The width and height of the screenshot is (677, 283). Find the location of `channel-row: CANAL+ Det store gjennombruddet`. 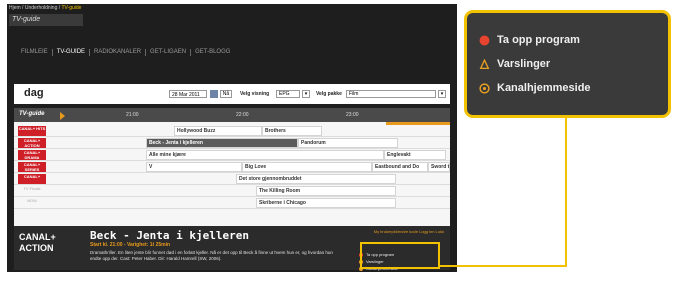

channel-row: CANAL+ Det store gjennombruddet is located at coordinates (232, 179).